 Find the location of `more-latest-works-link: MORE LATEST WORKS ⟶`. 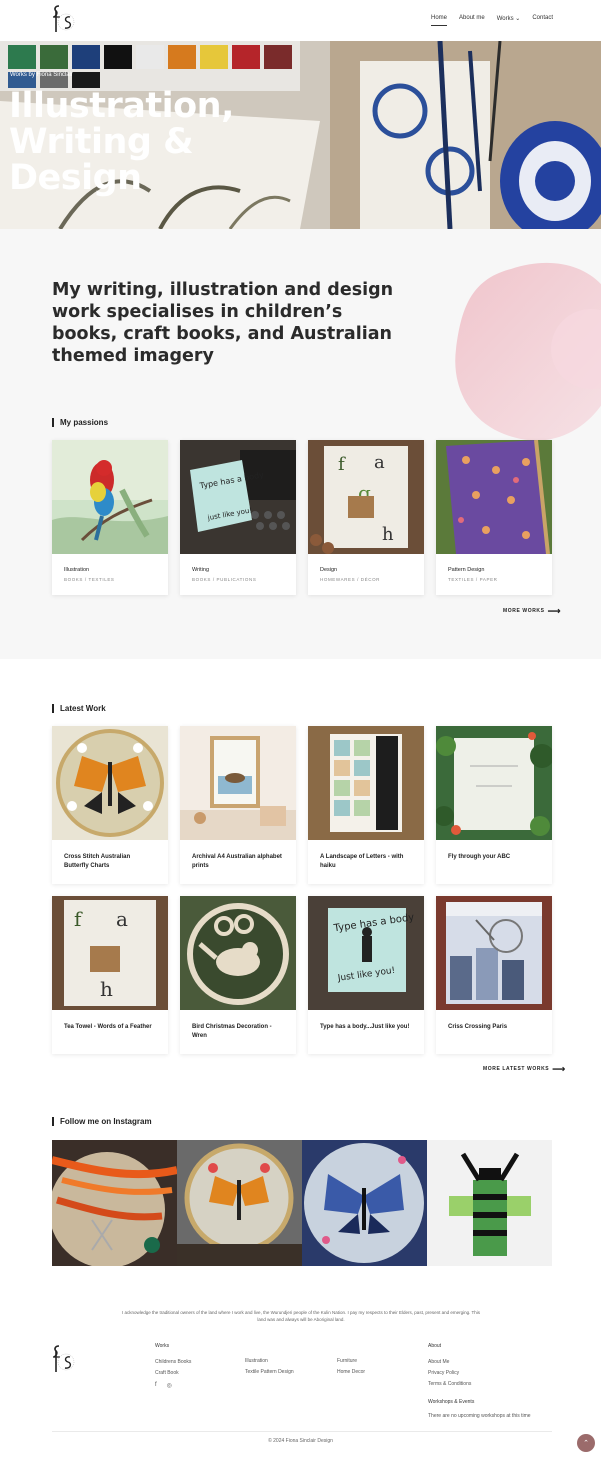

more-latest-works-link: MORE LATEST WORKS ⟶ is located at coordinates (524, 1068).